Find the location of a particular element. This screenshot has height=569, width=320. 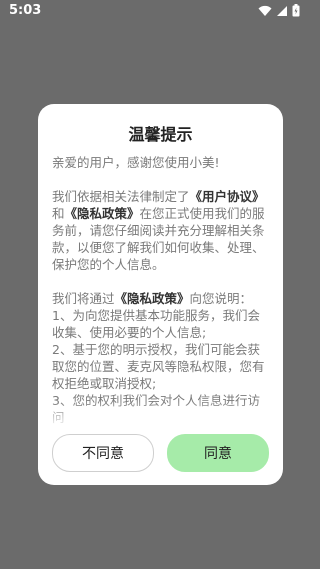

battery-icon is located at coordinates (296, 10).